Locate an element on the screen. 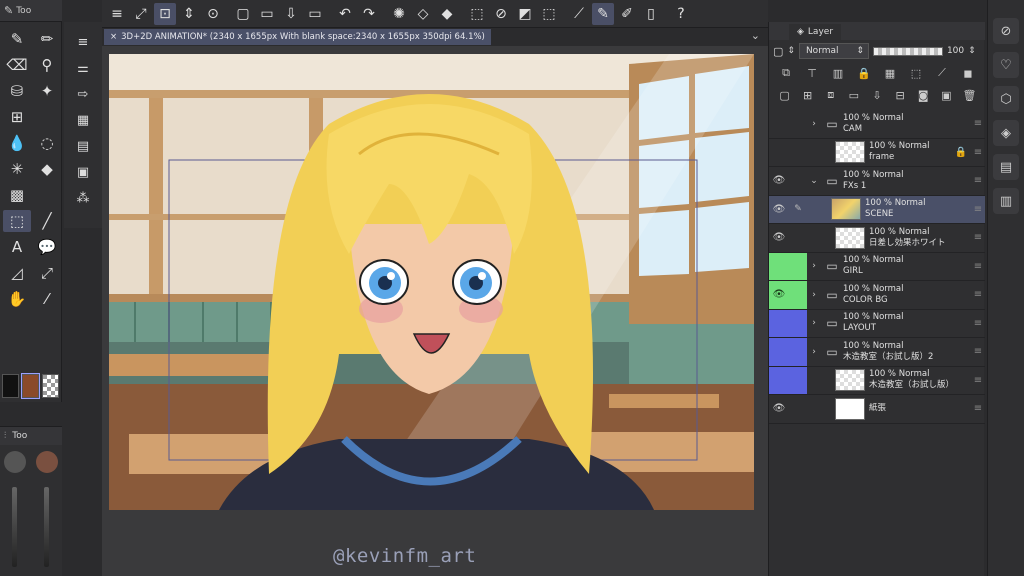  chevrons-icon: ⇕ is located at coordinates (791, 51).